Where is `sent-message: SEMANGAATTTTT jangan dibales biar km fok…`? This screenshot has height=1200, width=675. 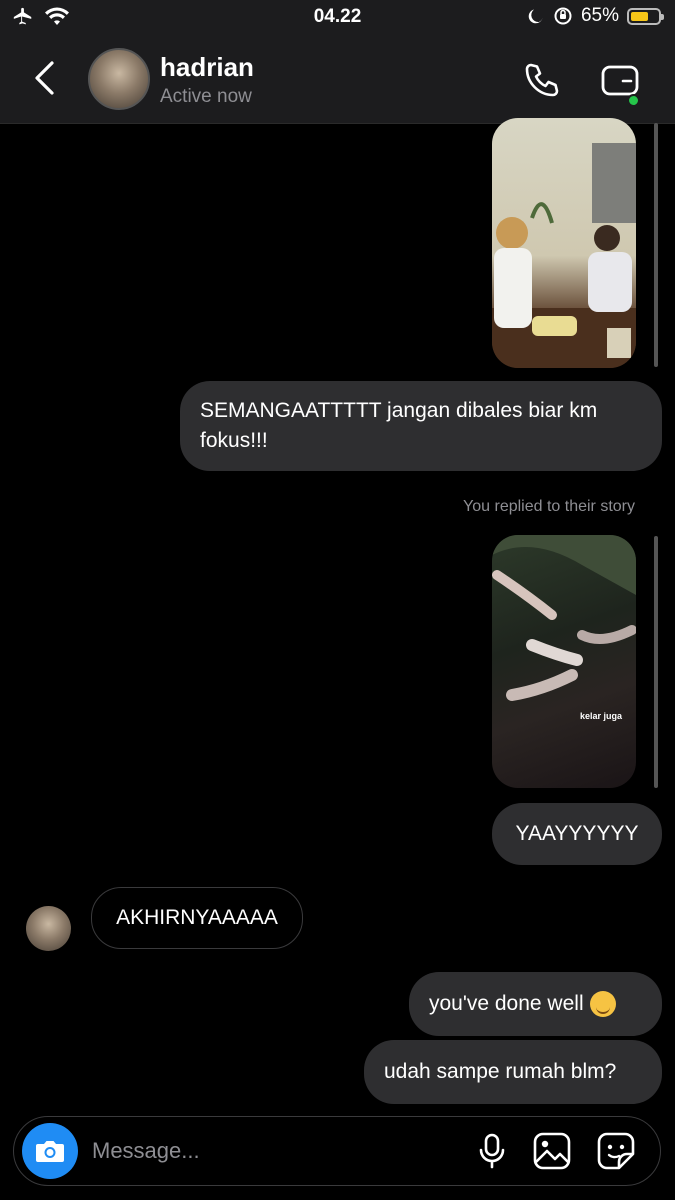
sent-message: SEMANGAATTTTT jangan dibales biar km fok… is located at coordinates (421, 426).